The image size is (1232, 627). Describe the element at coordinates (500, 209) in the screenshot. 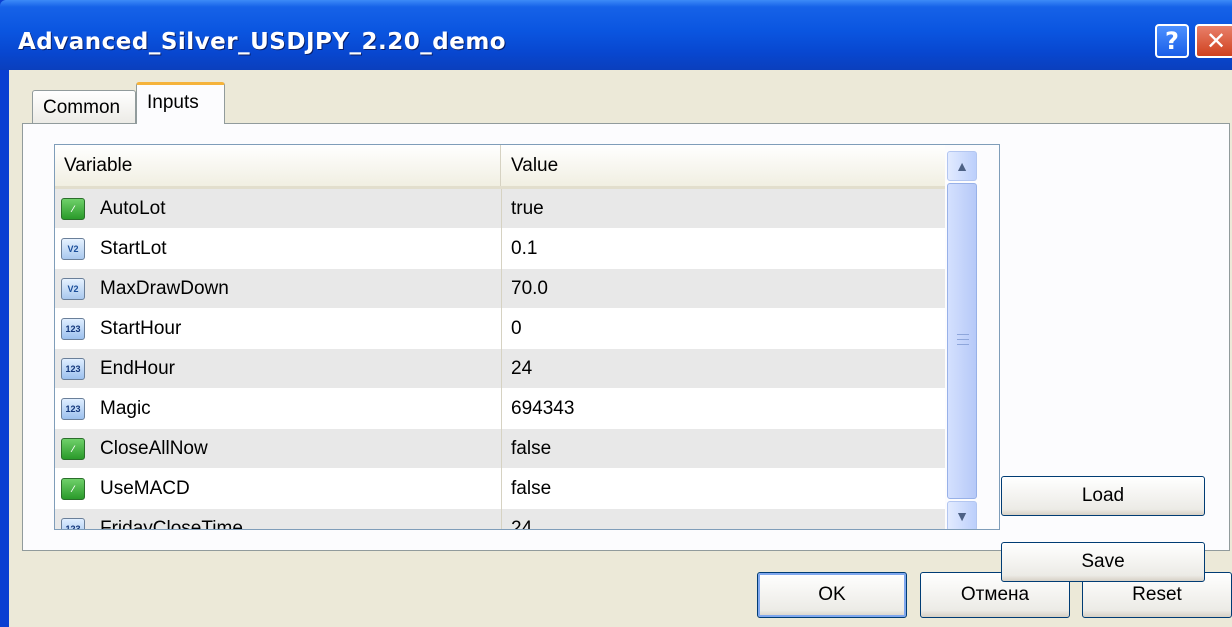

I see `table-row: ⁄ AutoLot true` at that location.